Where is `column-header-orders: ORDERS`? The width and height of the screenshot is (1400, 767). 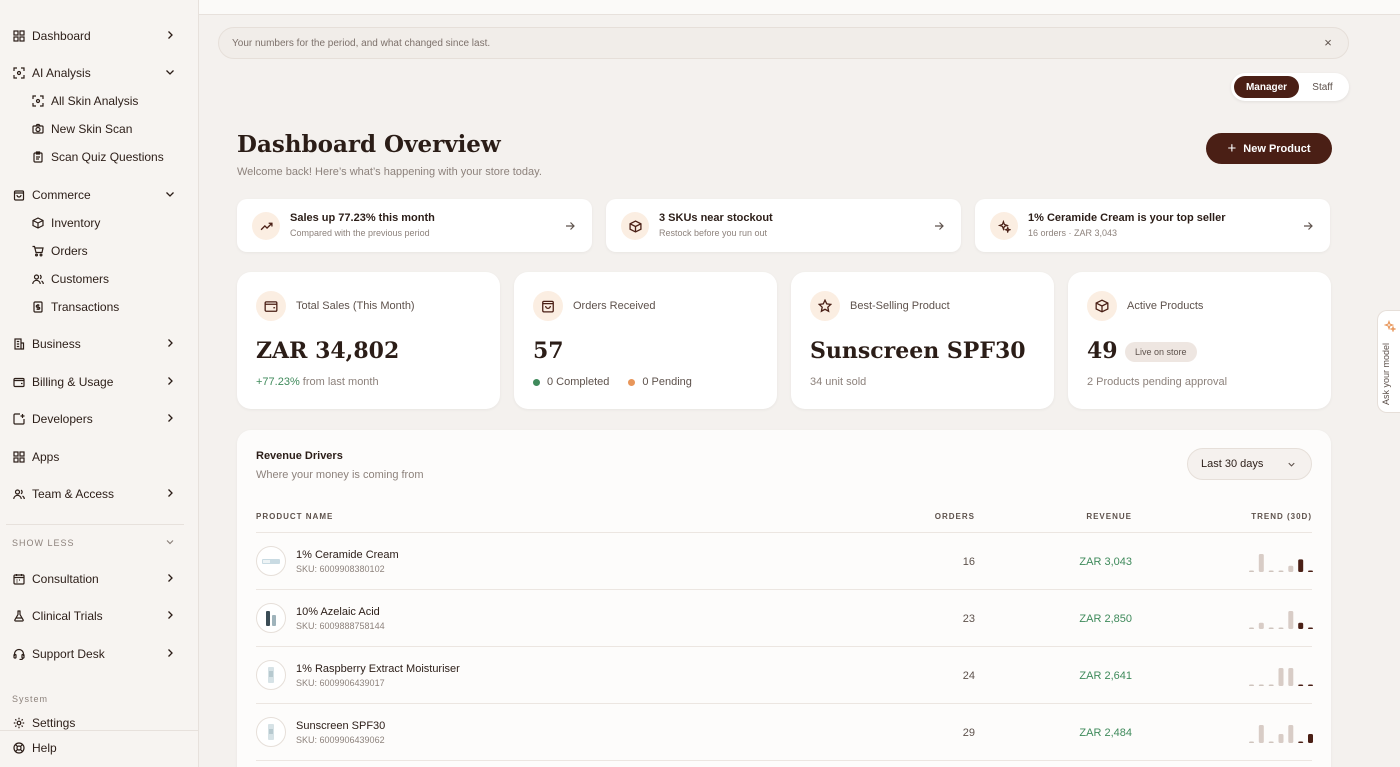 column-header-orders: ORDERS is located at coordinates (955, 516).